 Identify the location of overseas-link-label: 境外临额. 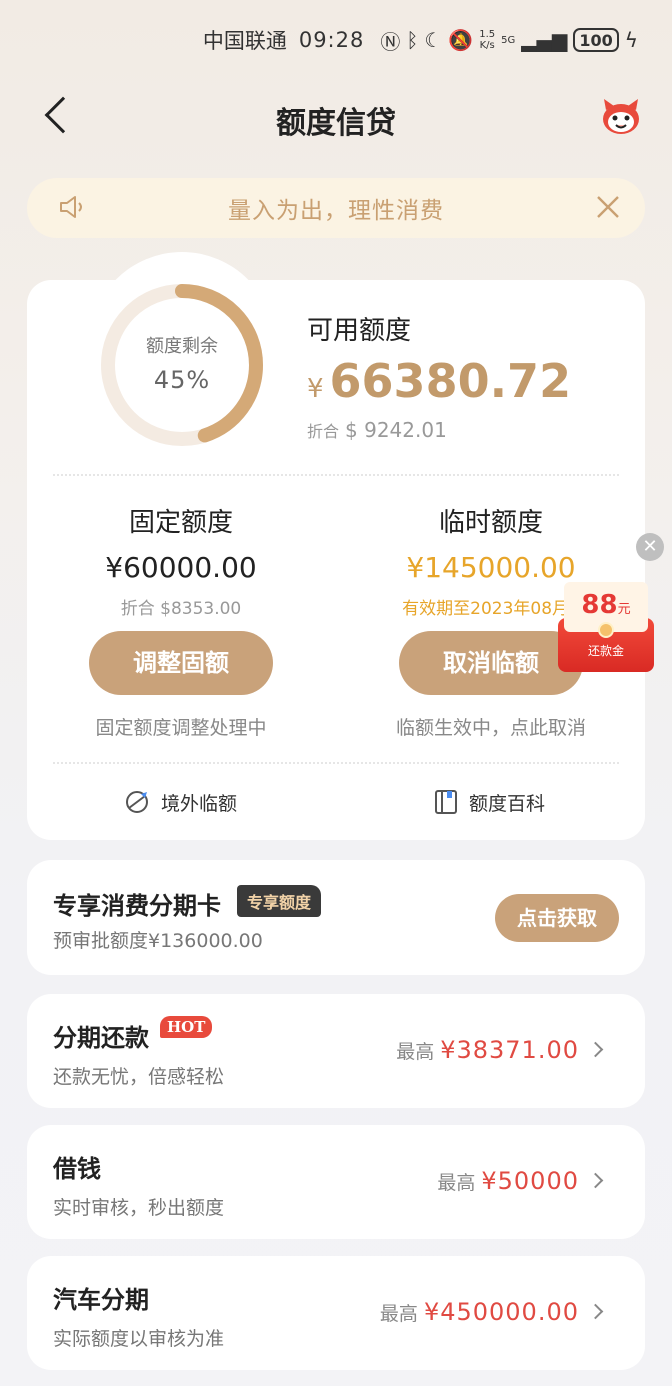
(199, 803).